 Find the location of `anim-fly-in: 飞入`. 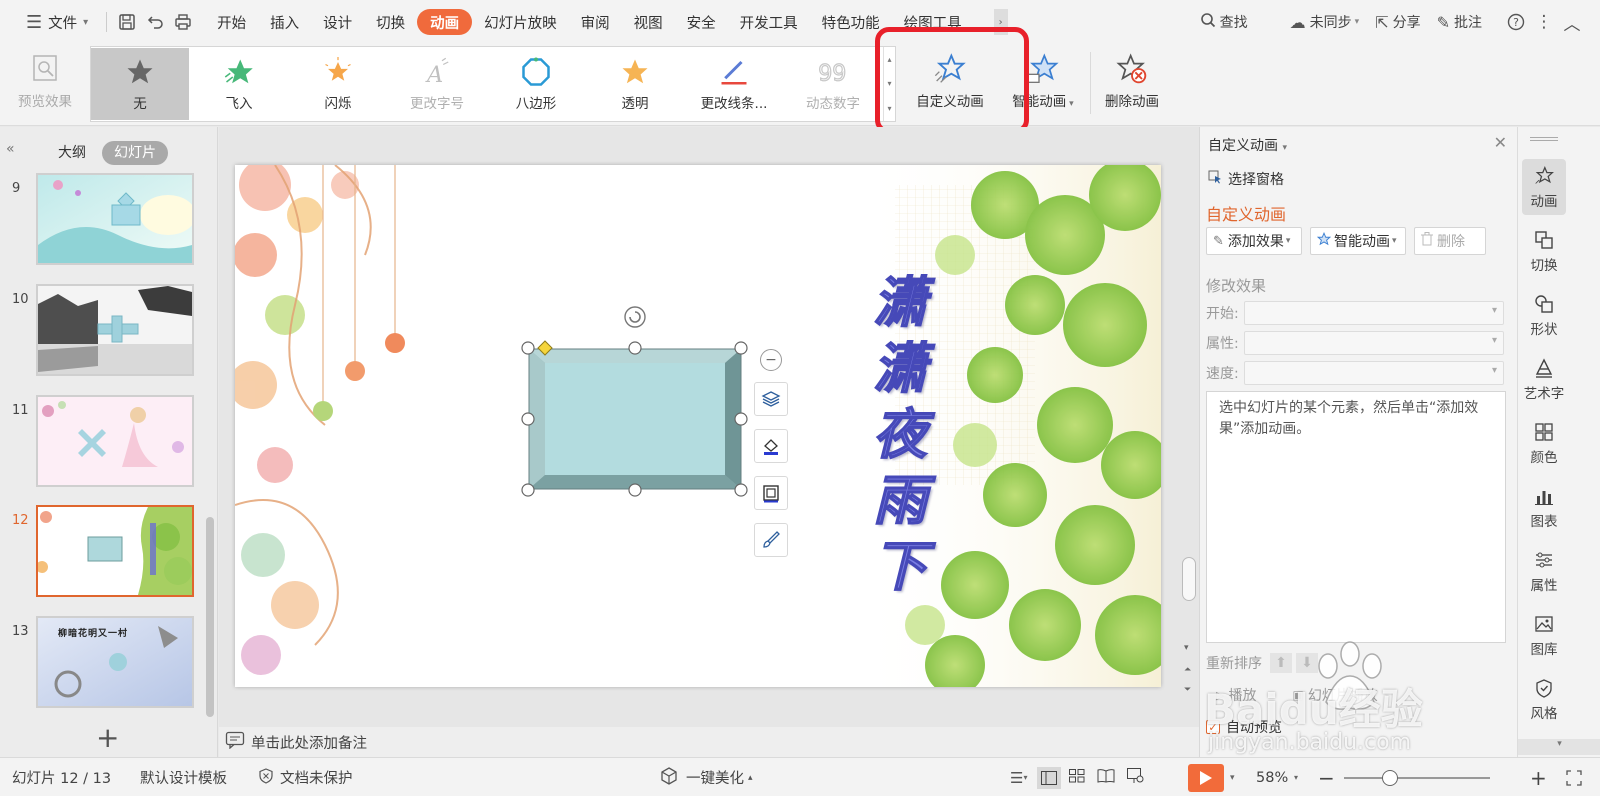

anim-fly-in: 飞入 is located at coordinates (239, 84).